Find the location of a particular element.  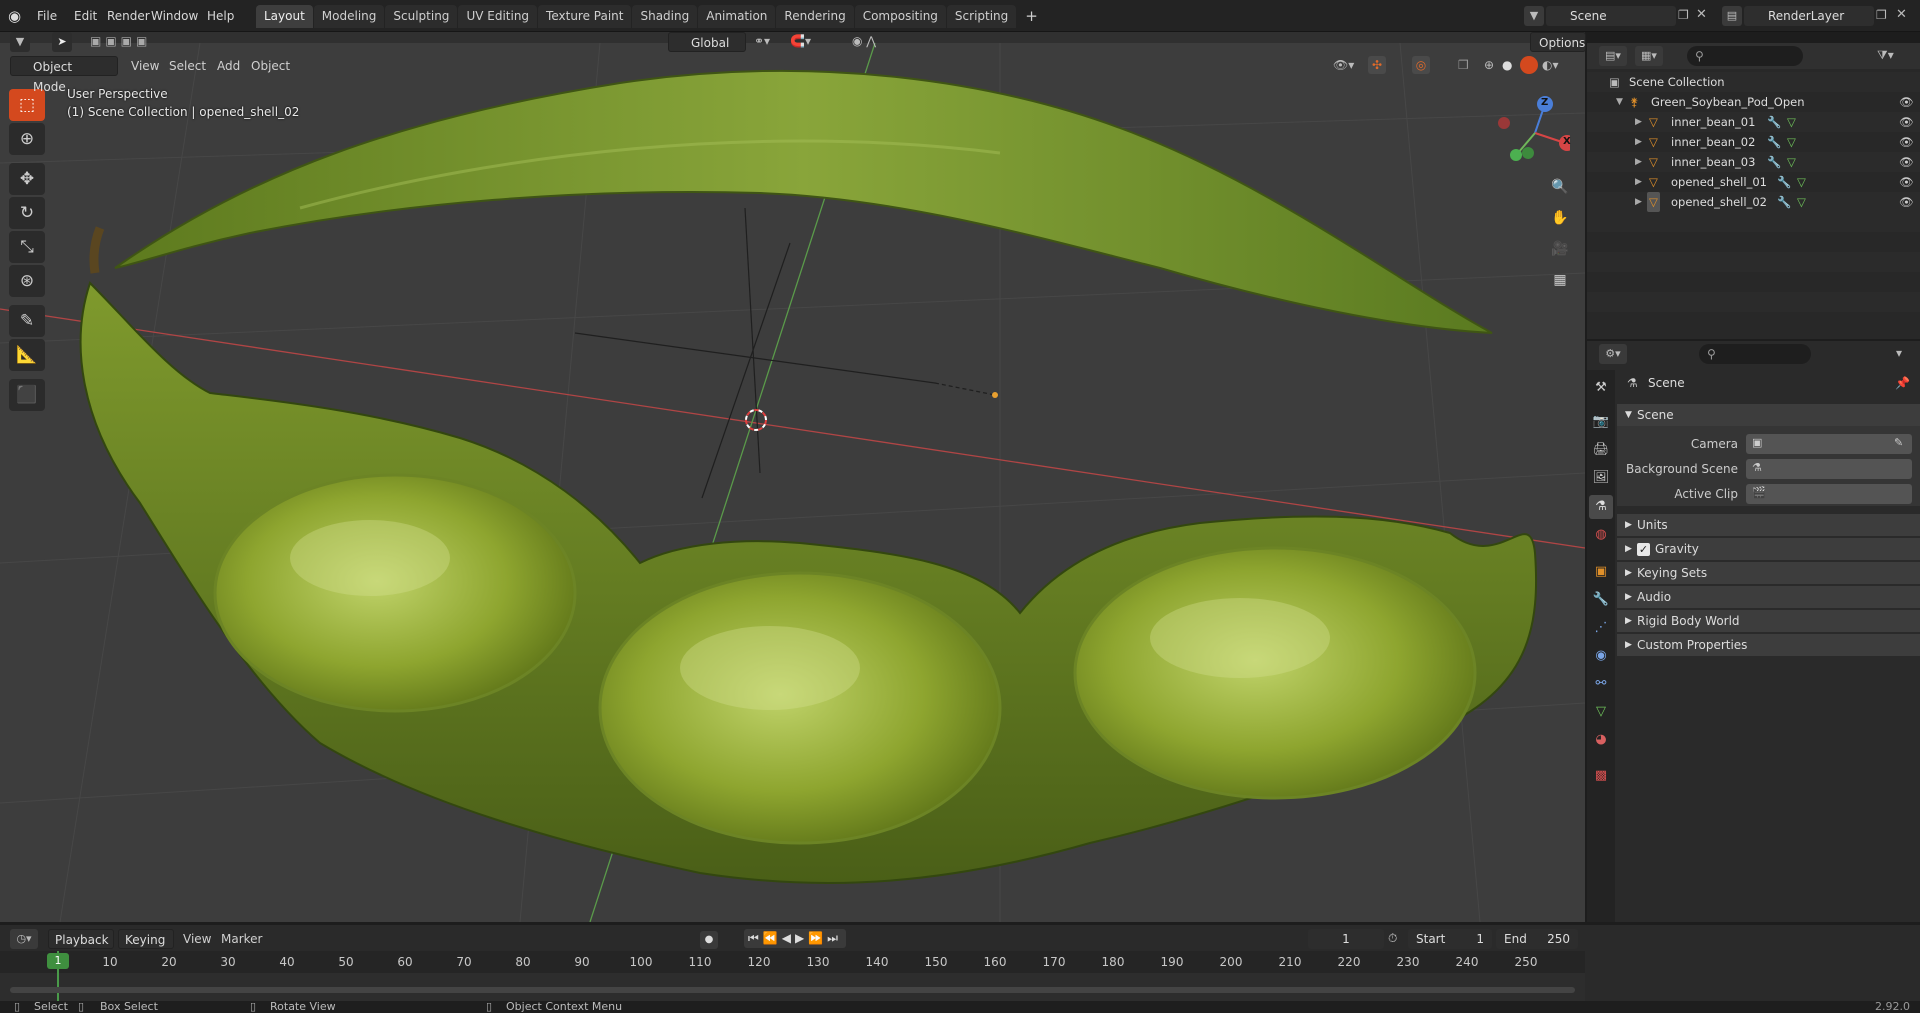

material-shading-icon is located at coordinates (1529, 65).